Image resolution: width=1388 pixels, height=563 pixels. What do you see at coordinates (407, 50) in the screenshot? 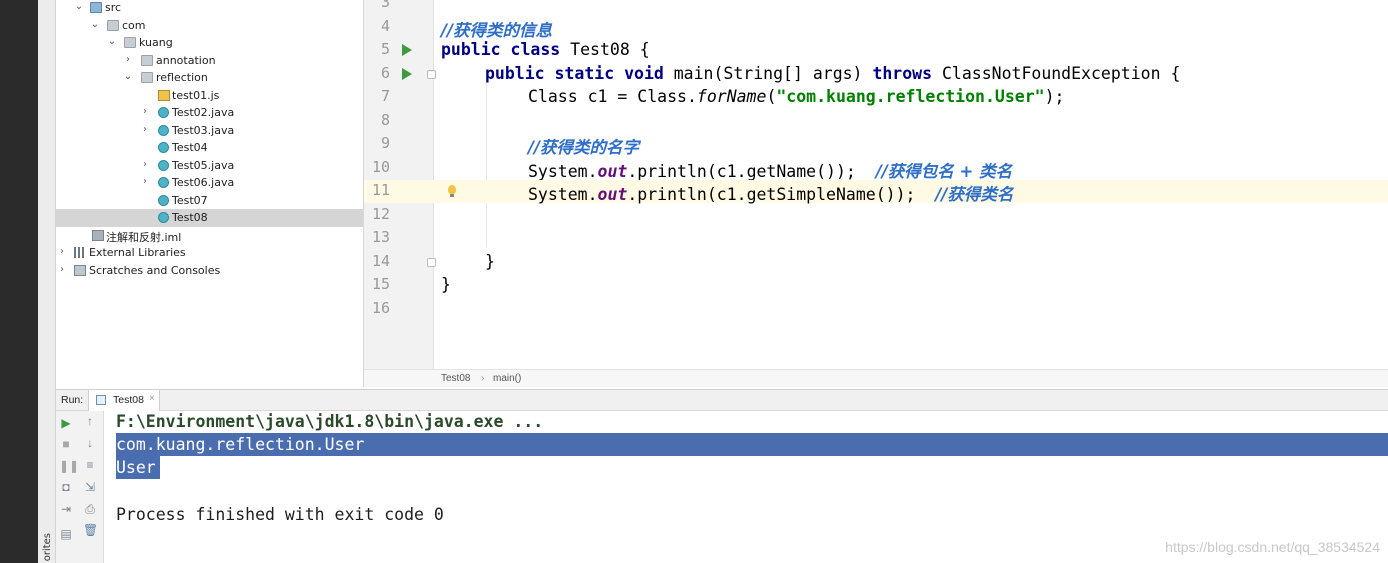
I see `run-class-icon` at bounding box center [407, 50].